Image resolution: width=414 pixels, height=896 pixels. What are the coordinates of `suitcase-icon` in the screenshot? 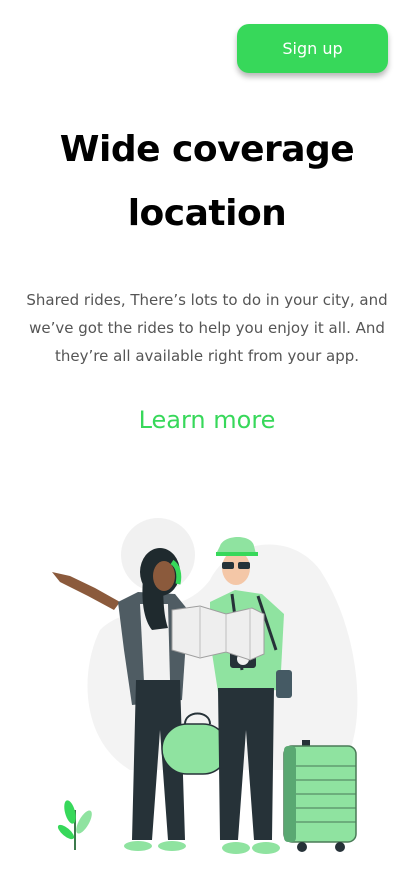 It's located at (320, 796).